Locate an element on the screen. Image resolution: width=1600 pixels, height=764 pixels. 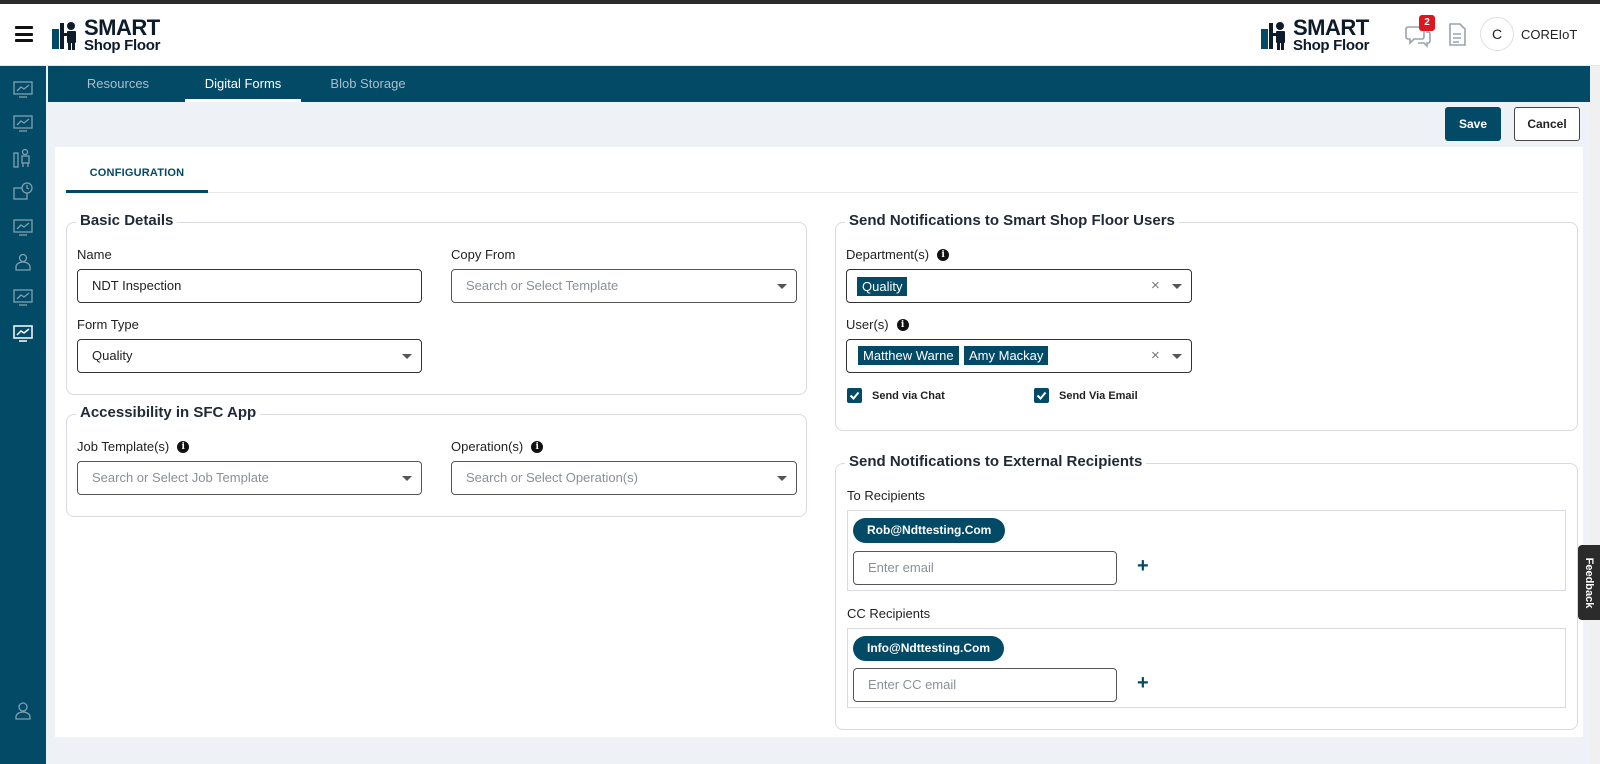
tab-resources: Resources is located at coordinates (118, 84).